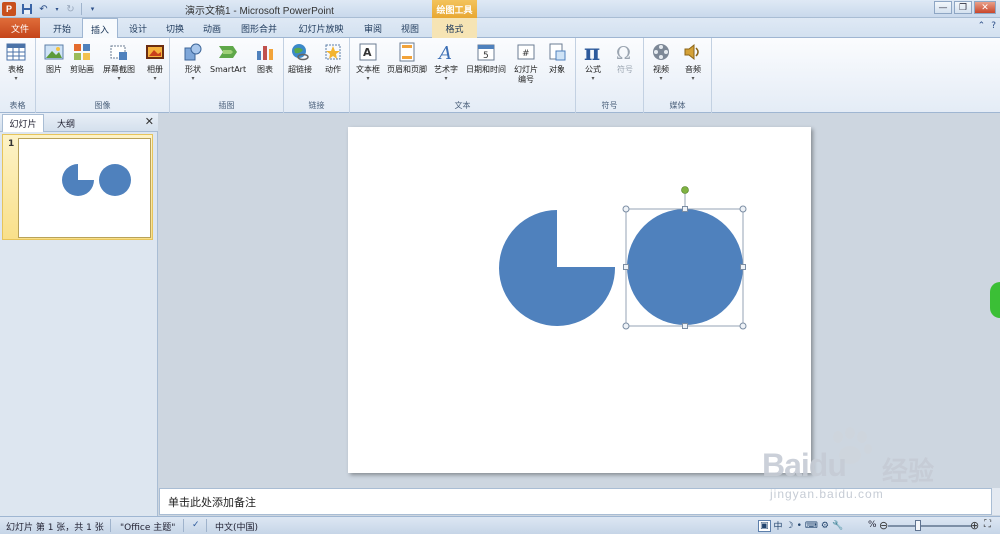 This screenshot has height=534, width=1000. I want to click on tab-file: 文件, so click(20, 28).